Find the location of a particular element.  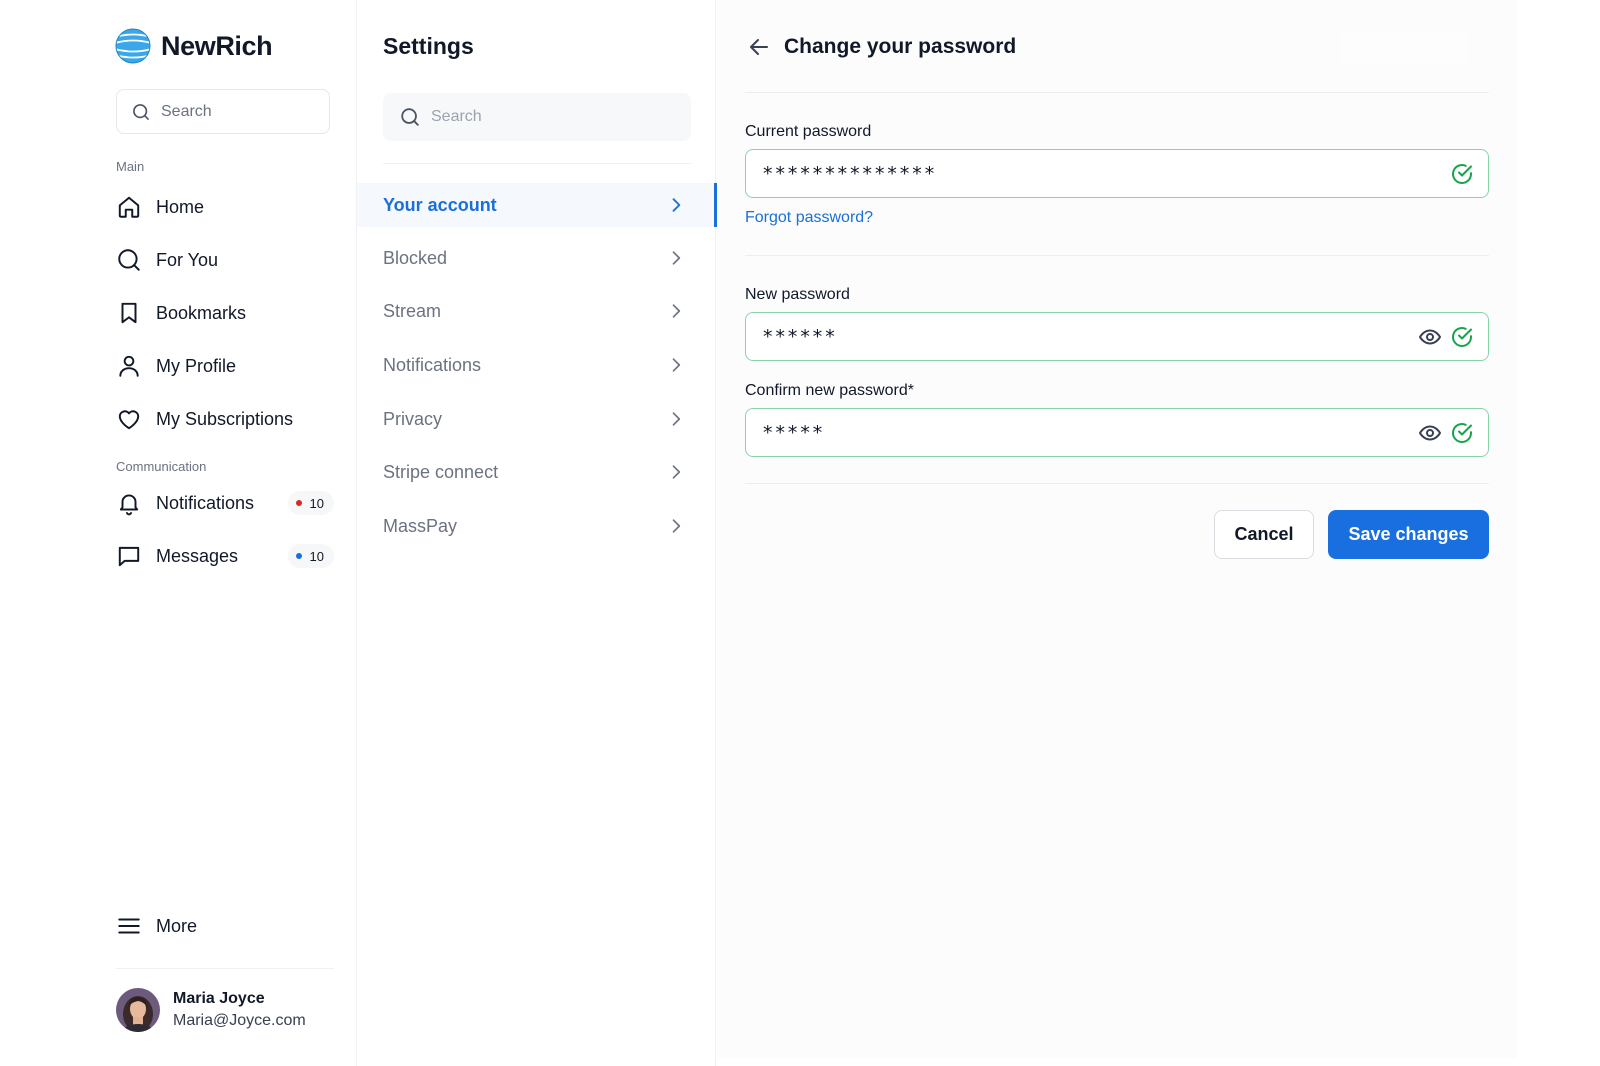

sidebar-item-notifications: Notifications 10 is located at coordinates (225, 503).